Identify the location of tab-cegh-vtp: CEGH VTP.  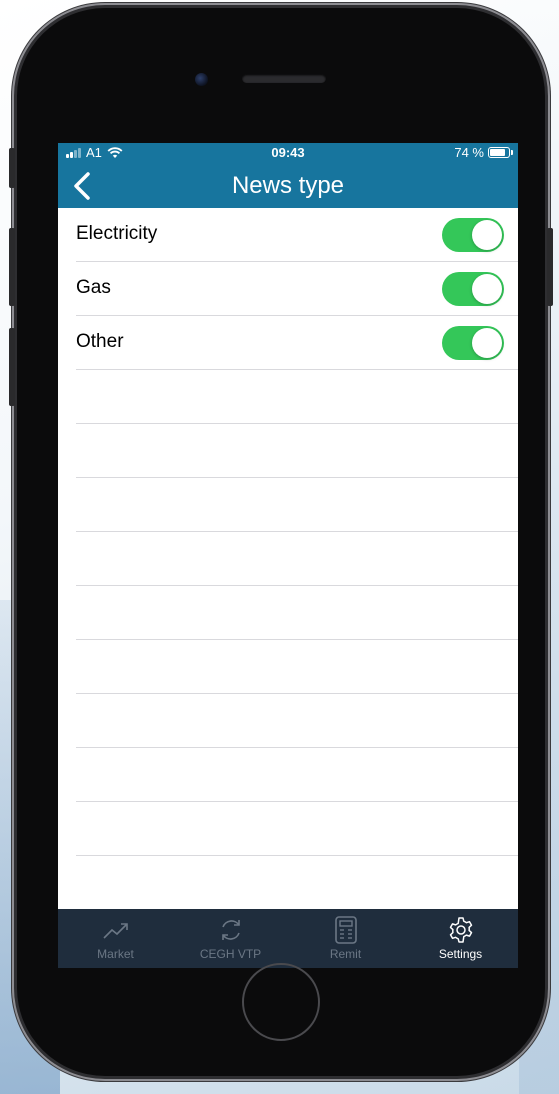
(230, 938).